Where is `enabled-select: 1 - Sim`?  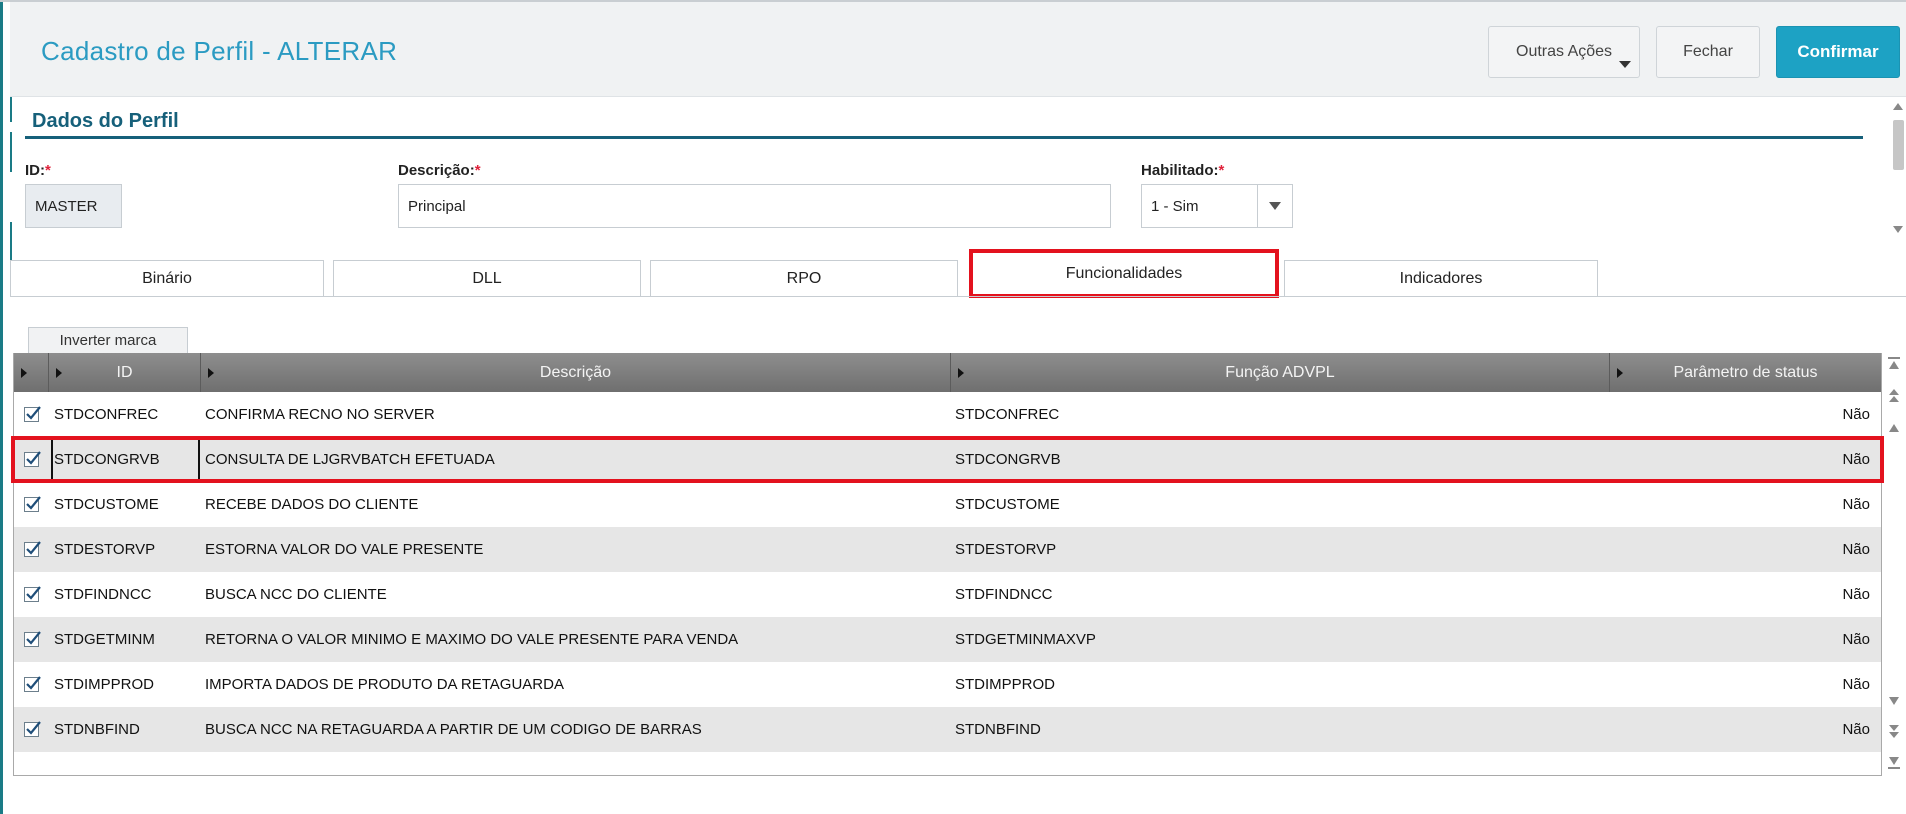 enabled-select: 1 - Sim is located at coordinates (1217, 206).